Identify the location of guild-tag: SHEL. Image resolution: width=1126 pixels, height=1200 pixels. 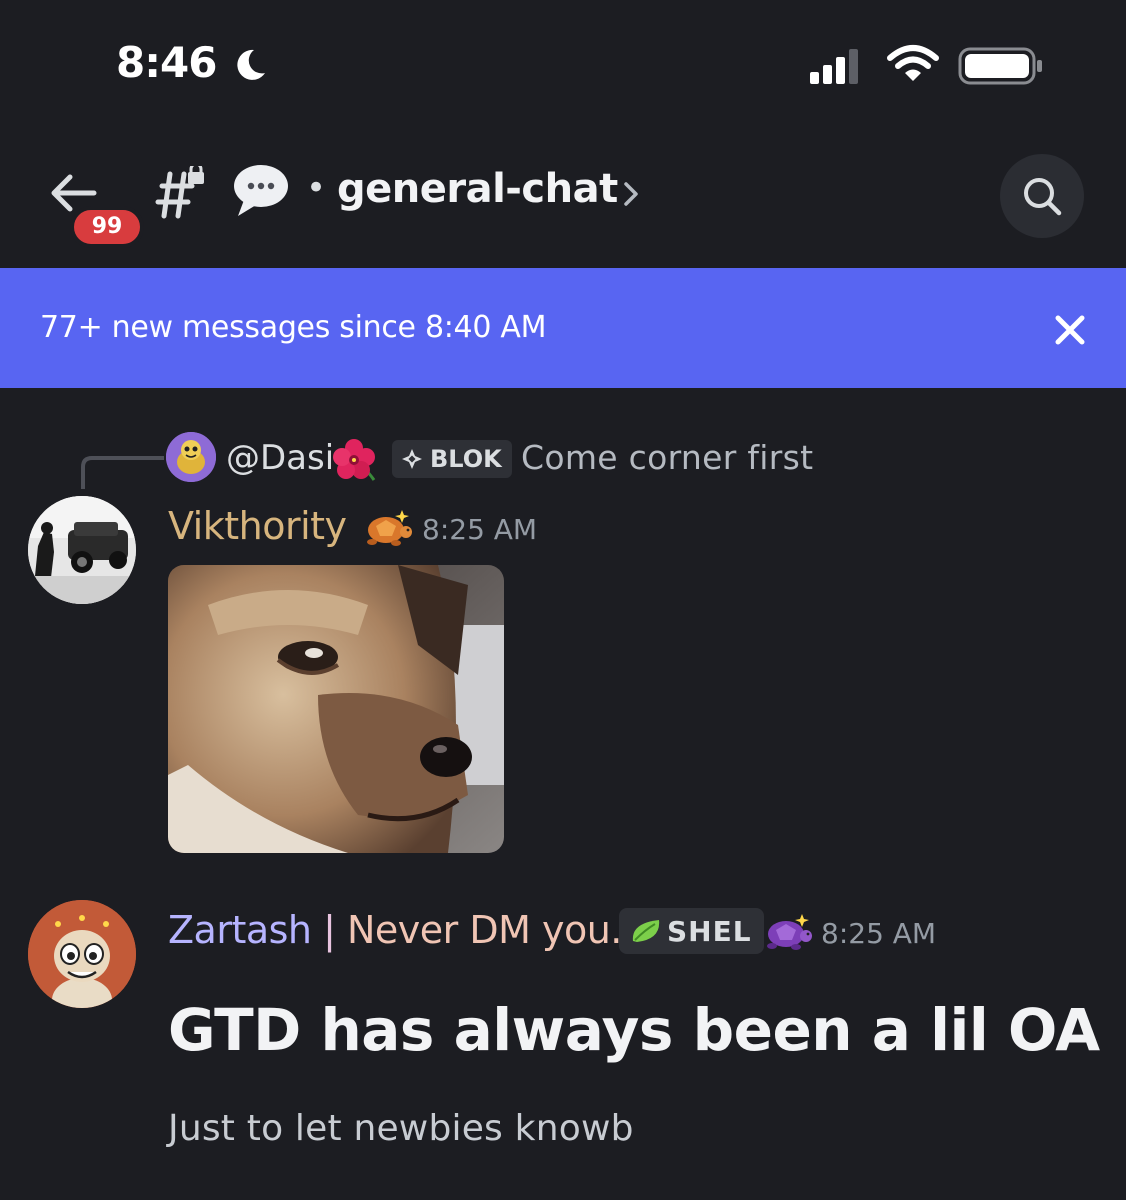
(691, 931).